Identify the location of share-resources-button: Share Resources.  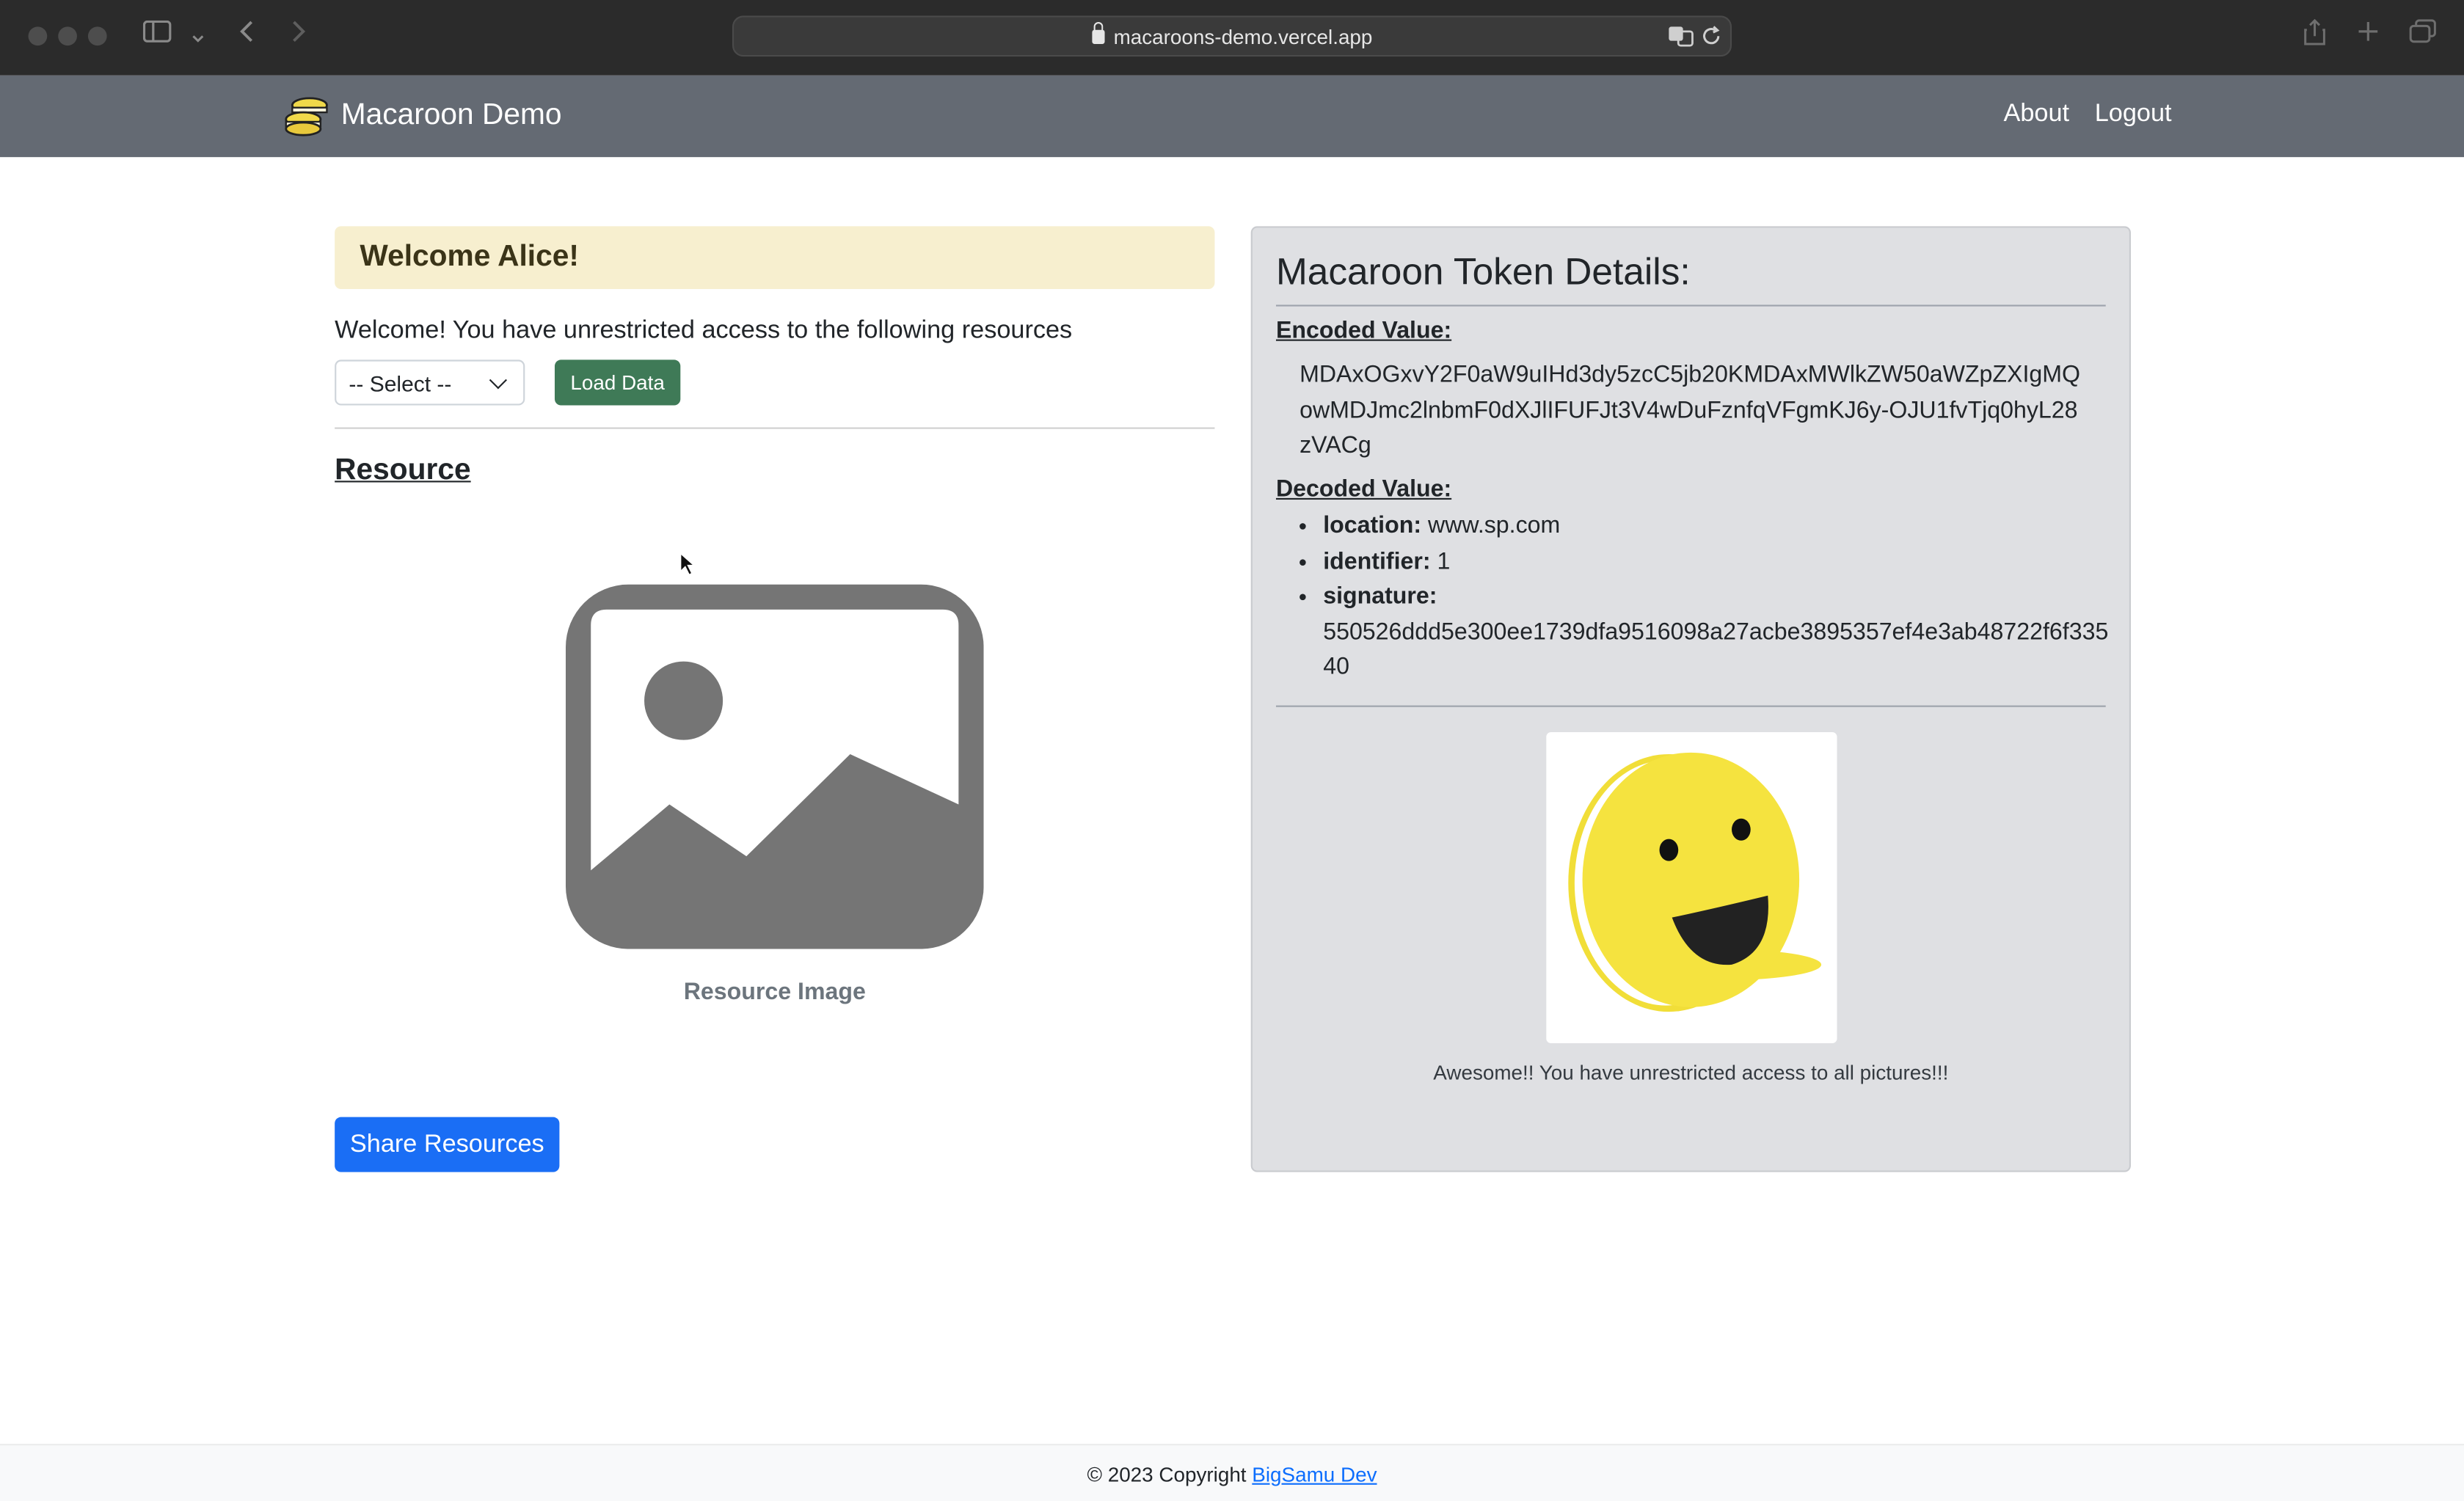
(447, 1144).